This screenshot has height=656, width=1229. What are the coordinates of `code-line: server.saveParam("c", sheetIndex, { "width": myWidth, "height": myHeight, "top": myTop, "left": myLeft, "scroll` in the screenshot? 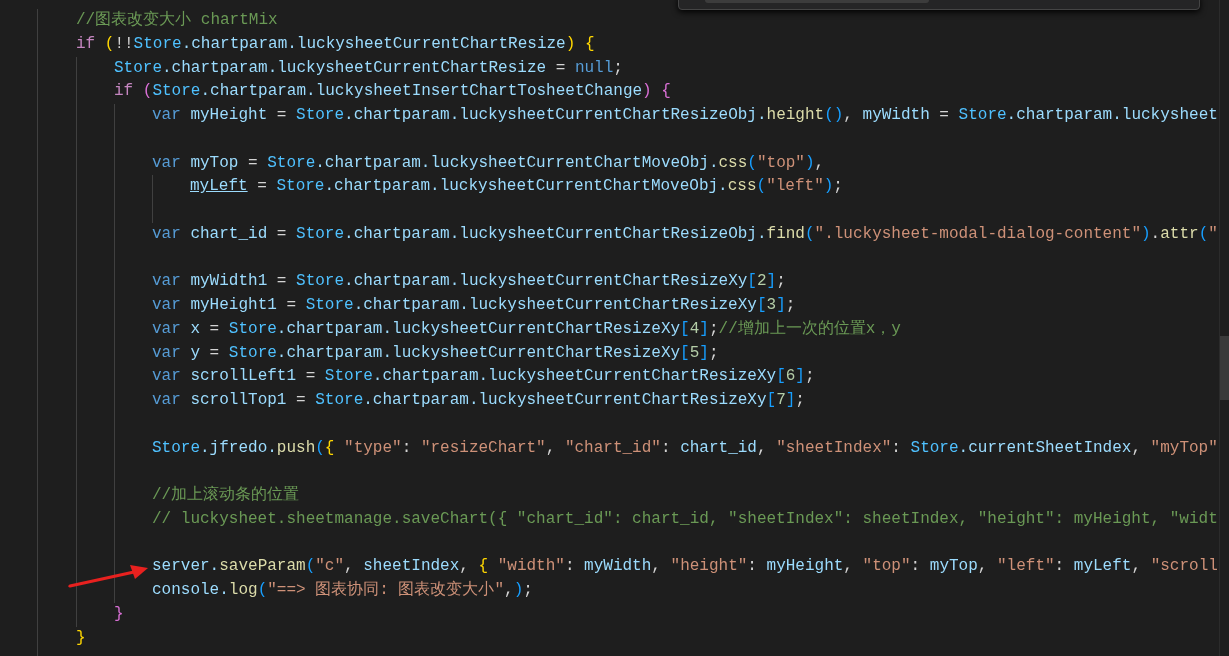 It's located at (685, 567).